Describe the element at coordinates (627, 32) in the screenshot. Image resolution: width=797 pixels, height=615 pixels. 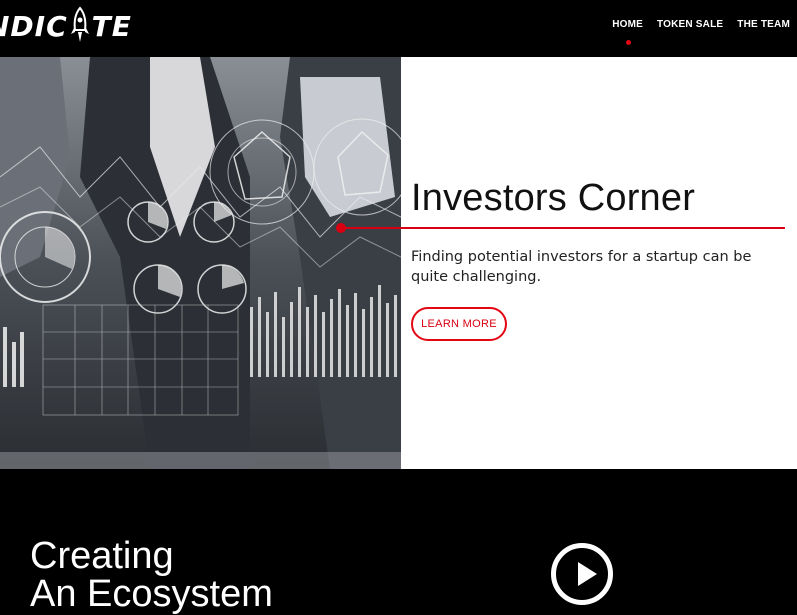
I see `nav-home: HOME` at that location.